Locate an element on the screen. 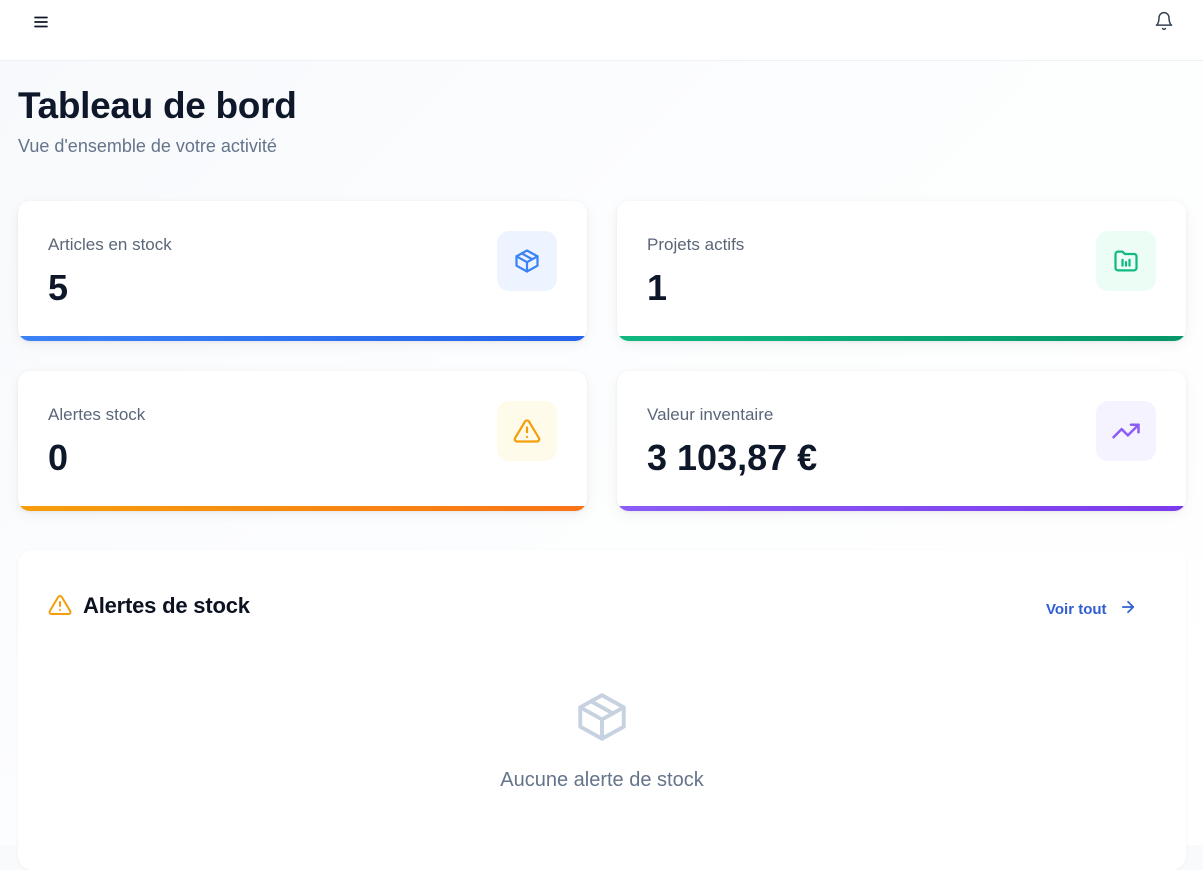 This screenshot has width=1203, height=870. top-bar is located at coordinates (601, 30).